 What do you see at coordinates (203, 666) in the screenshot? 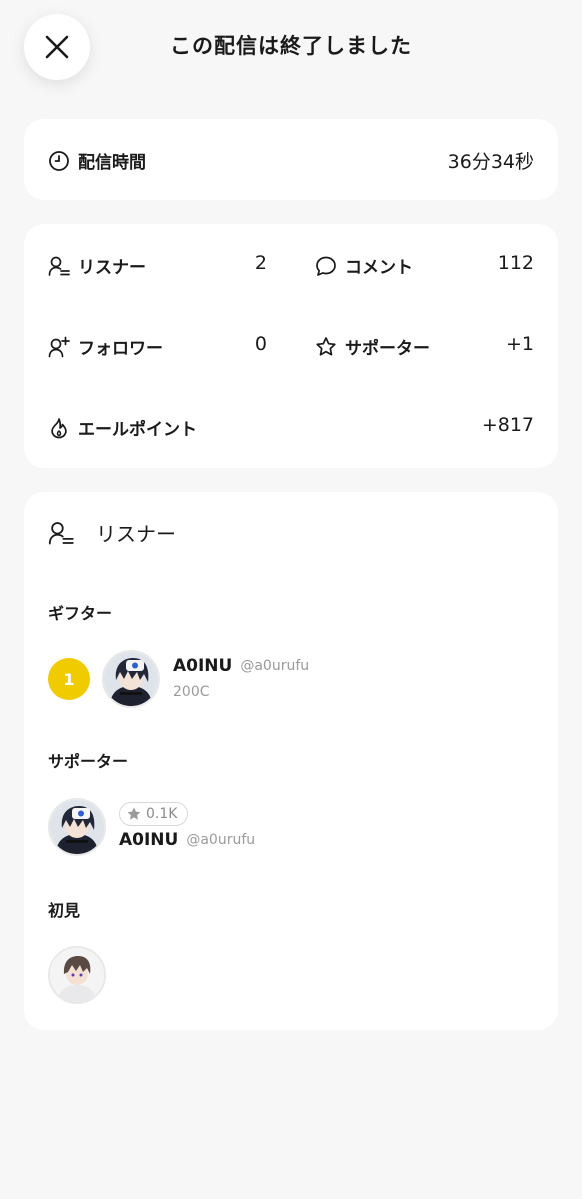
I see `gifter-name: A0INU` at bounding box center [203, 666].